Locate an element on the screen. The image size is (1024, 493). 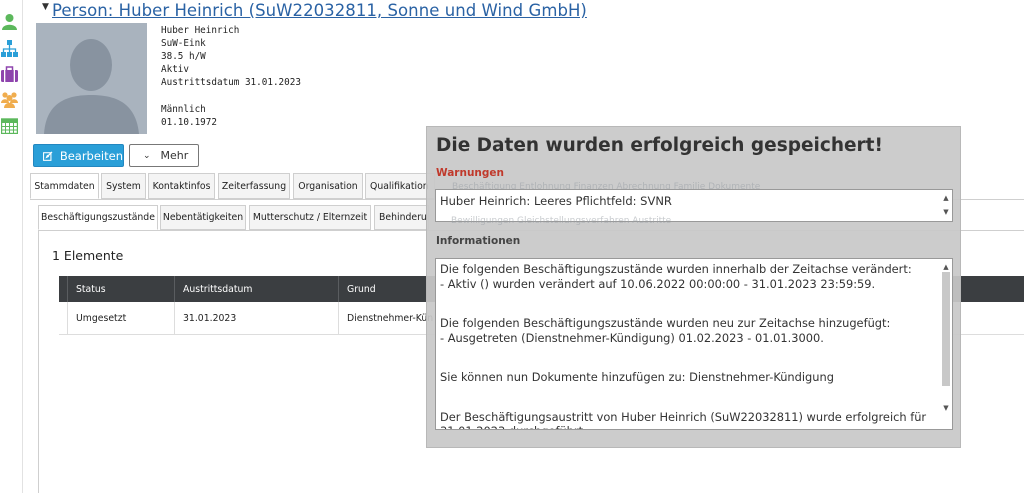
warnings-scrollbar: ▲ ▼ is located at coordinates (946, 205).